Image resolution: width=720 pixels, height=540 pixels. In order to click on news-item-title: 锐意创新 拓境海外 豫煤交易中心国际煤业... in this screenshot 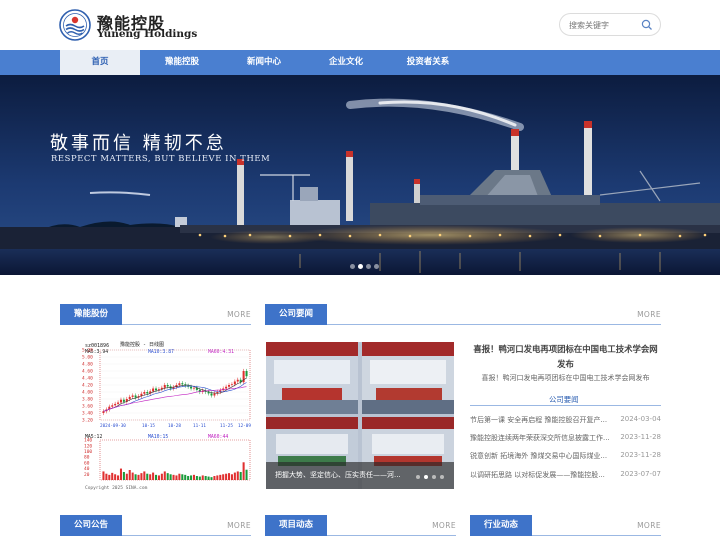, I will do `click(540, 456)`.